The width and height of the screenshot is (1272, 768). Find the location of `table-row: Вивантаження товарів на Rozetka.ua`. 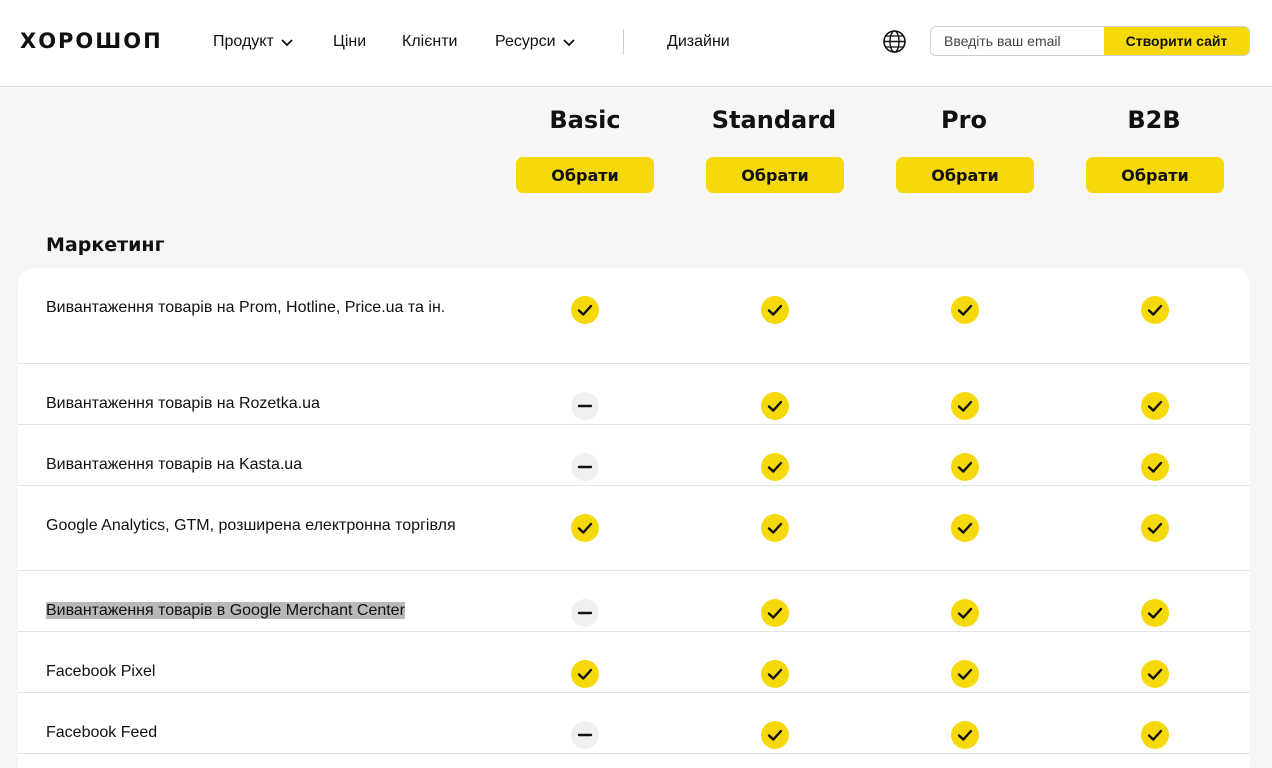

table-row: Вивантаження товарів на Rozetka.ua is located at coordinates (634, 394).